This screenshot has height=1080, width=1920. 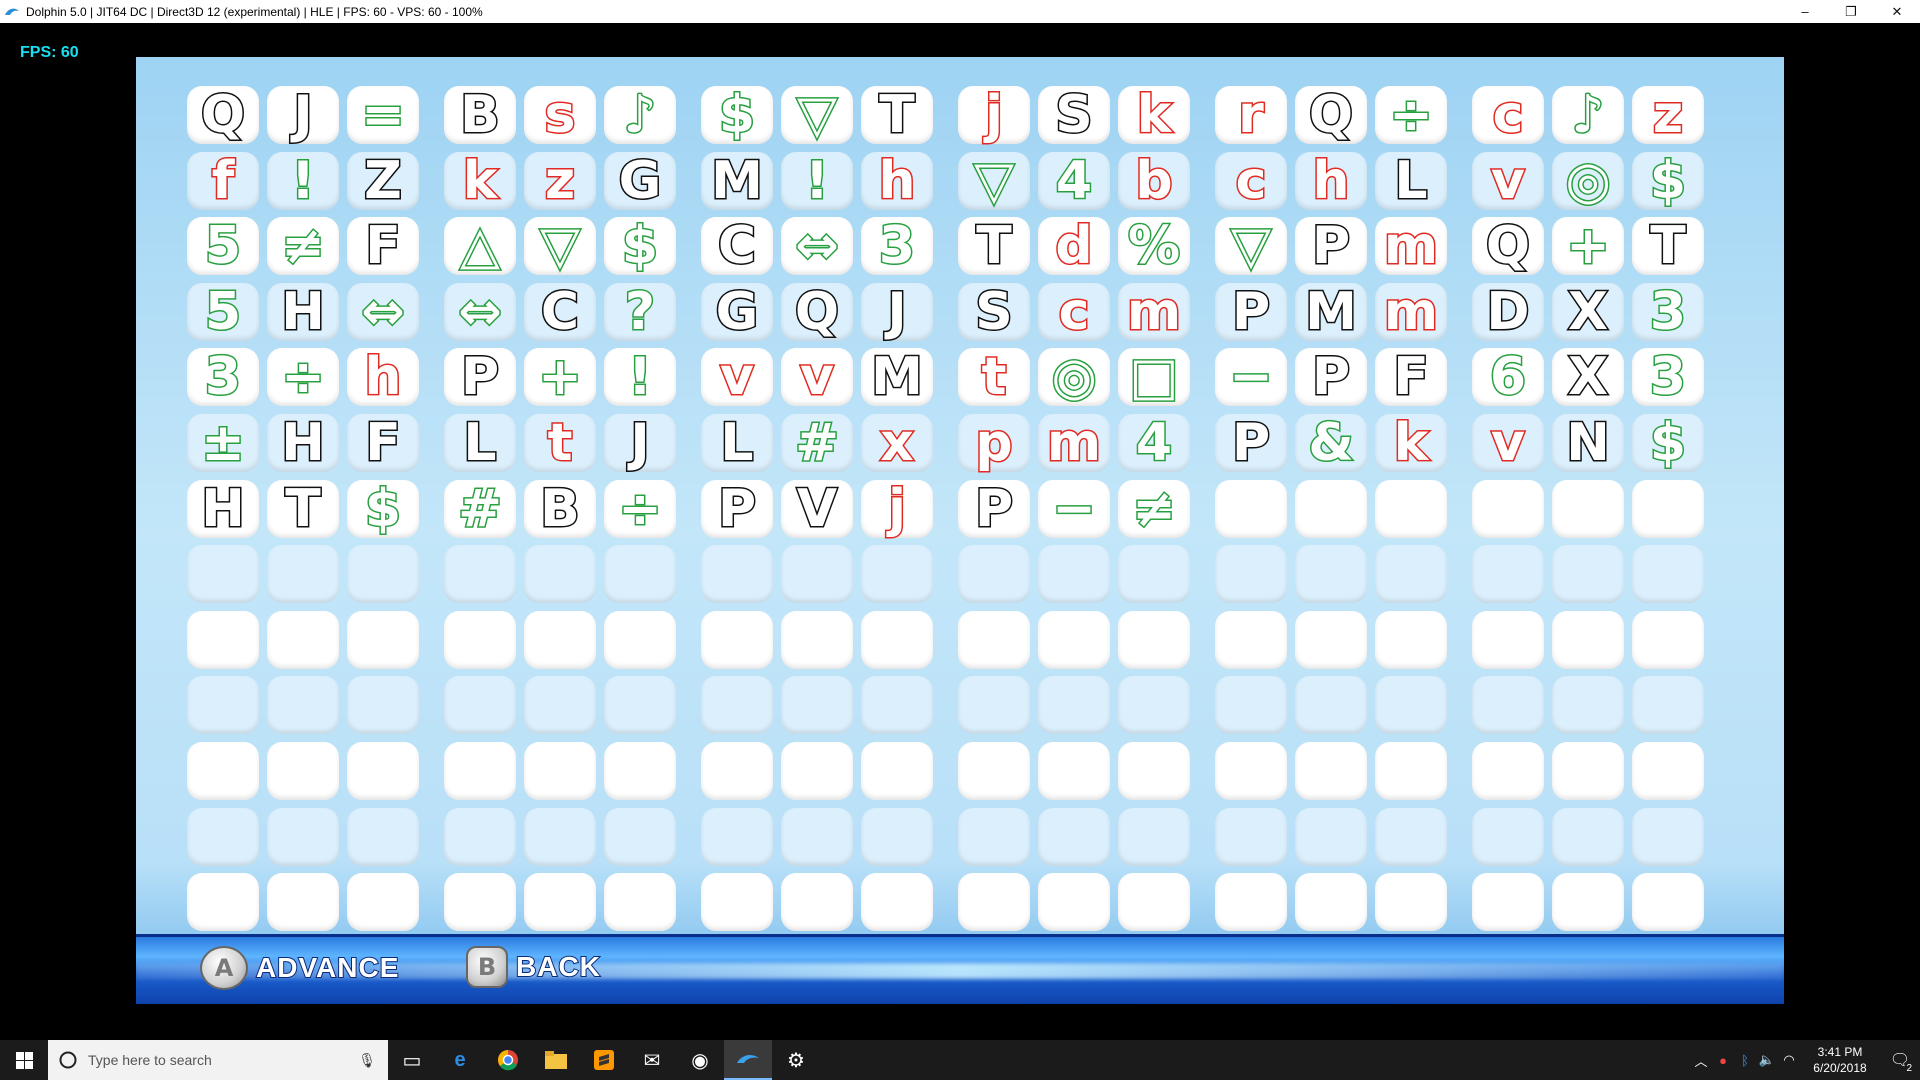 What do you see at coordinates (460, 1060) in the screenshot?
I see `edge-icon: e` at bounding box center [460, 1060].